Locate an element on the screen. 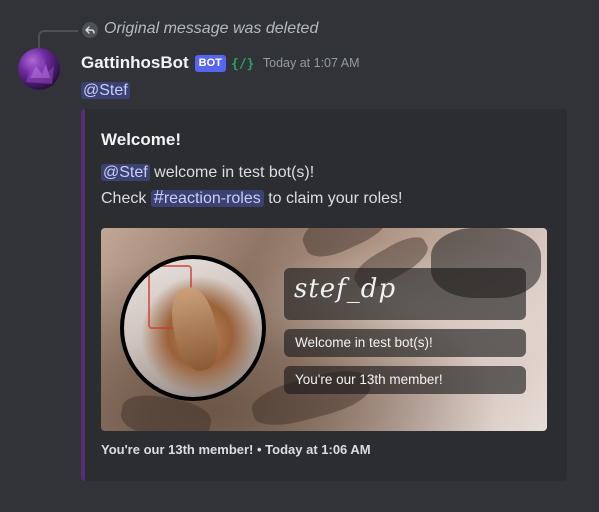 Image resolution: width=599 pixels, height=512 pixels. message-content: @Stef is located at coordinates (105, 91).